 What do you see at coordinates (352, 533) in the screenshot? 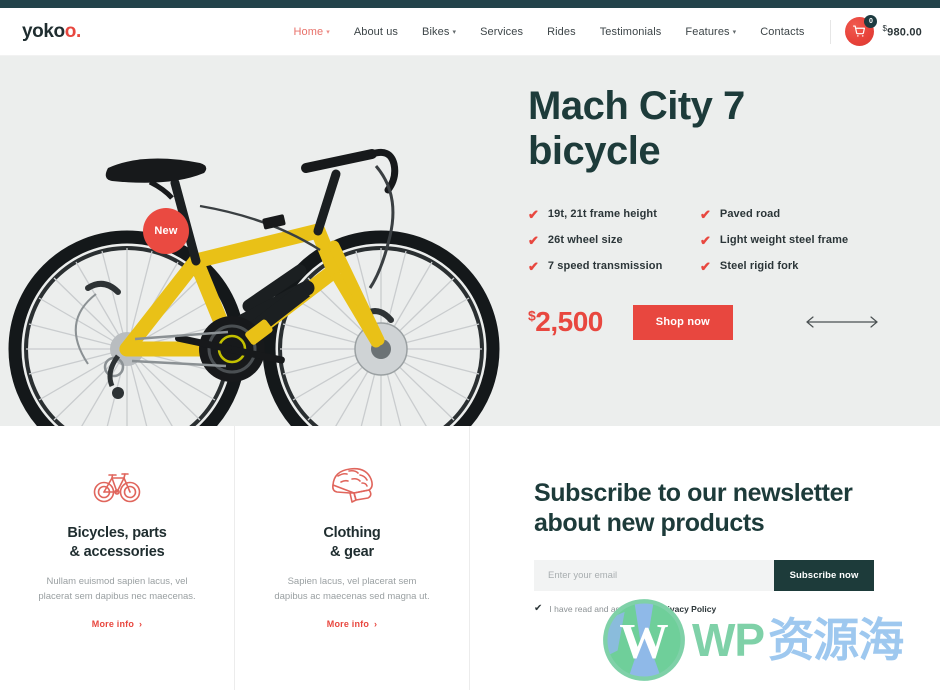
I see `card-title-line1: Clothing` at bounding box center [352, 533].